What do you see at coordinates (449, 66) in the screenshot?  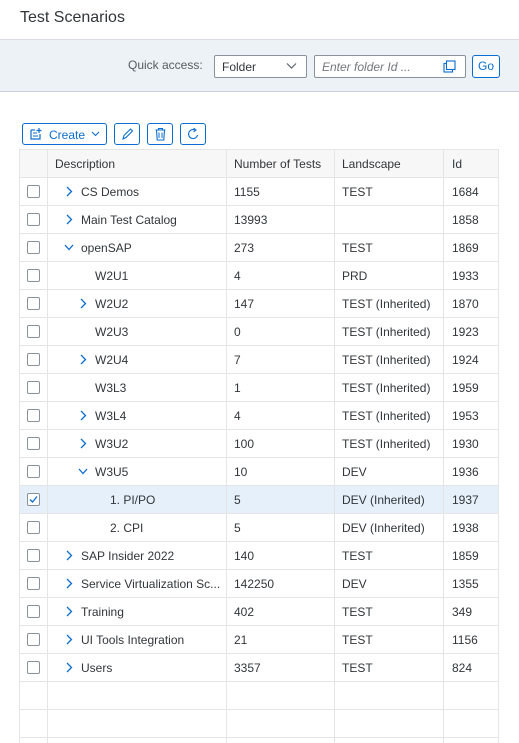 I see `value-help-icon` at bounding box center [449, 66].